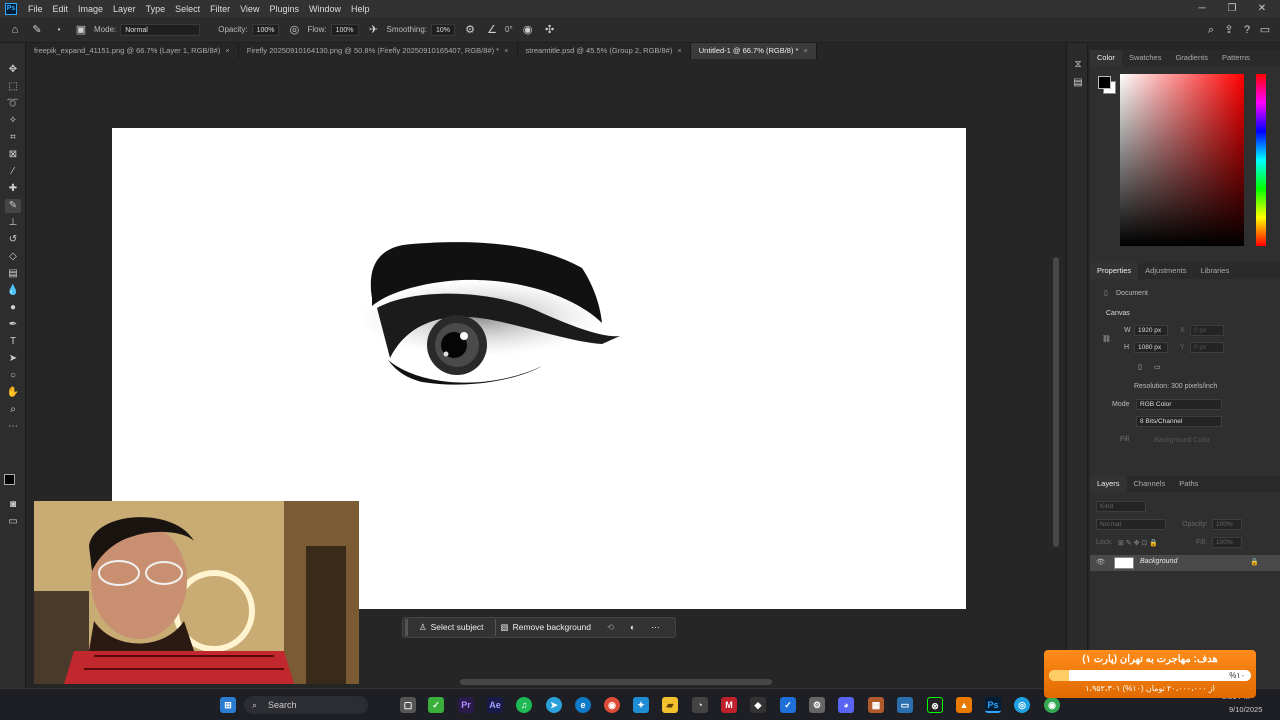 The height and width of the screenshot is (720, 1280). I want to click on menu-filter: Filter, so click(220, 9).